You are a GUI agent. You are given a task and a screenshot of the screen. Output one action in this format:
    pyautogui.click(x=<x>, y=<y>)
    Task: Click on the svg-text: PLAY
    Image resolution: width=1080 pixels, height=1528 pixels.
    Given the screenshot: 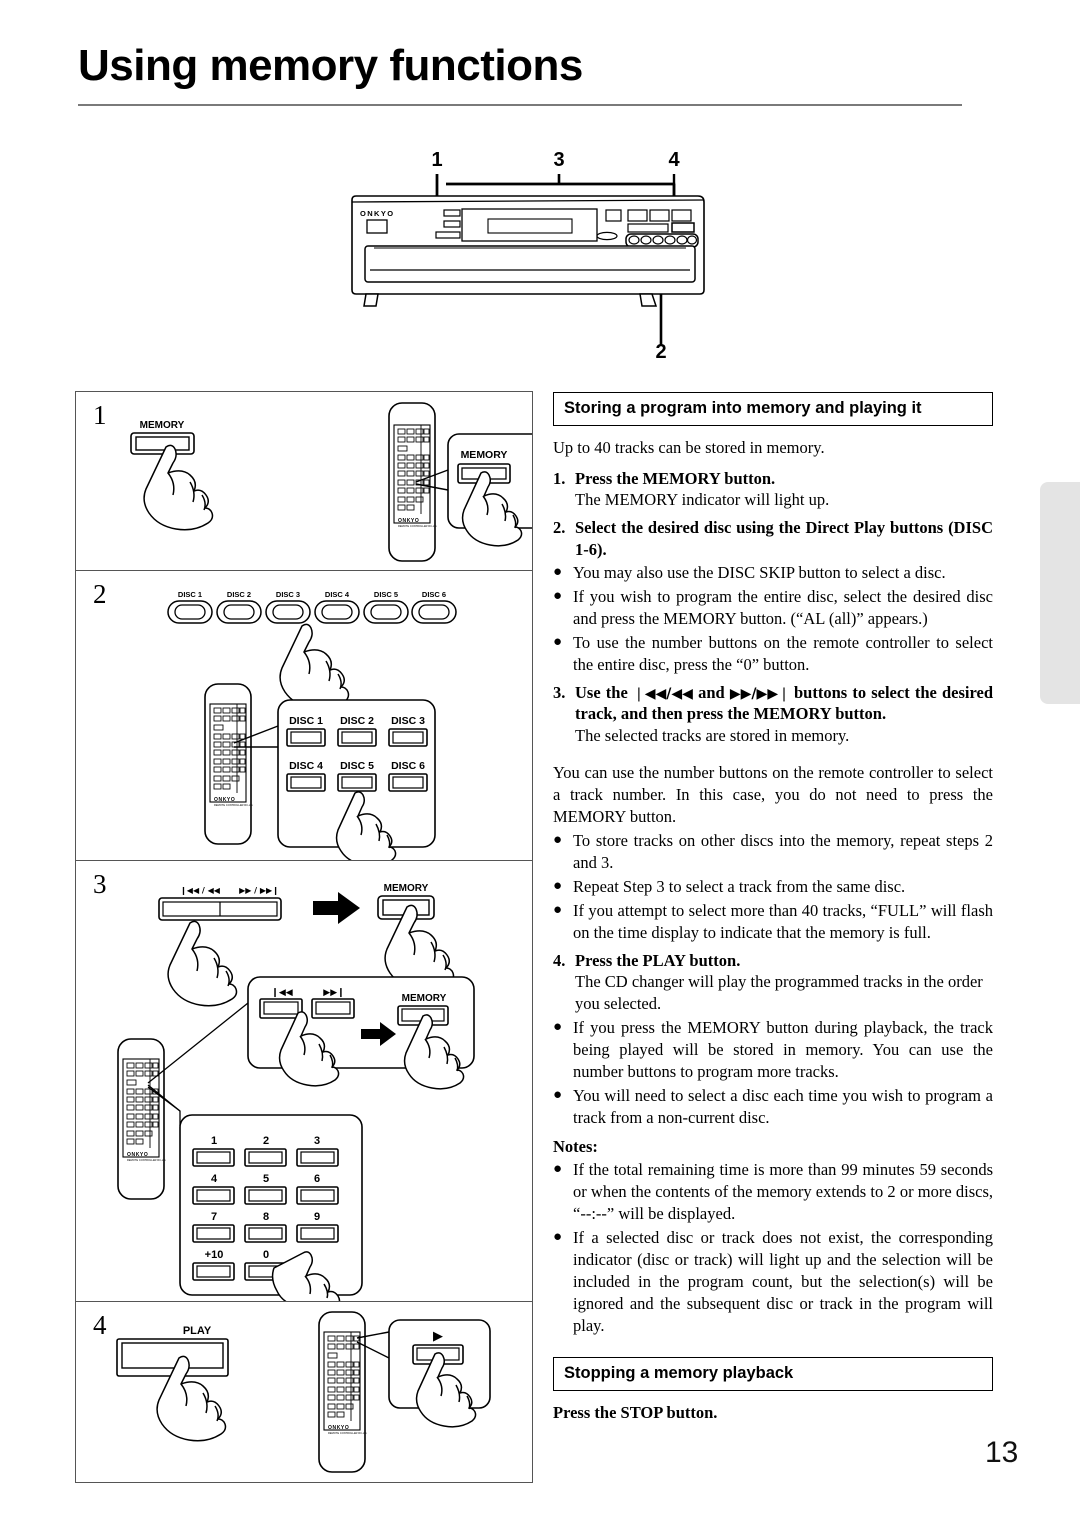 What is the action you would take?
    pyautogui.click(x=197, y=1331)
    